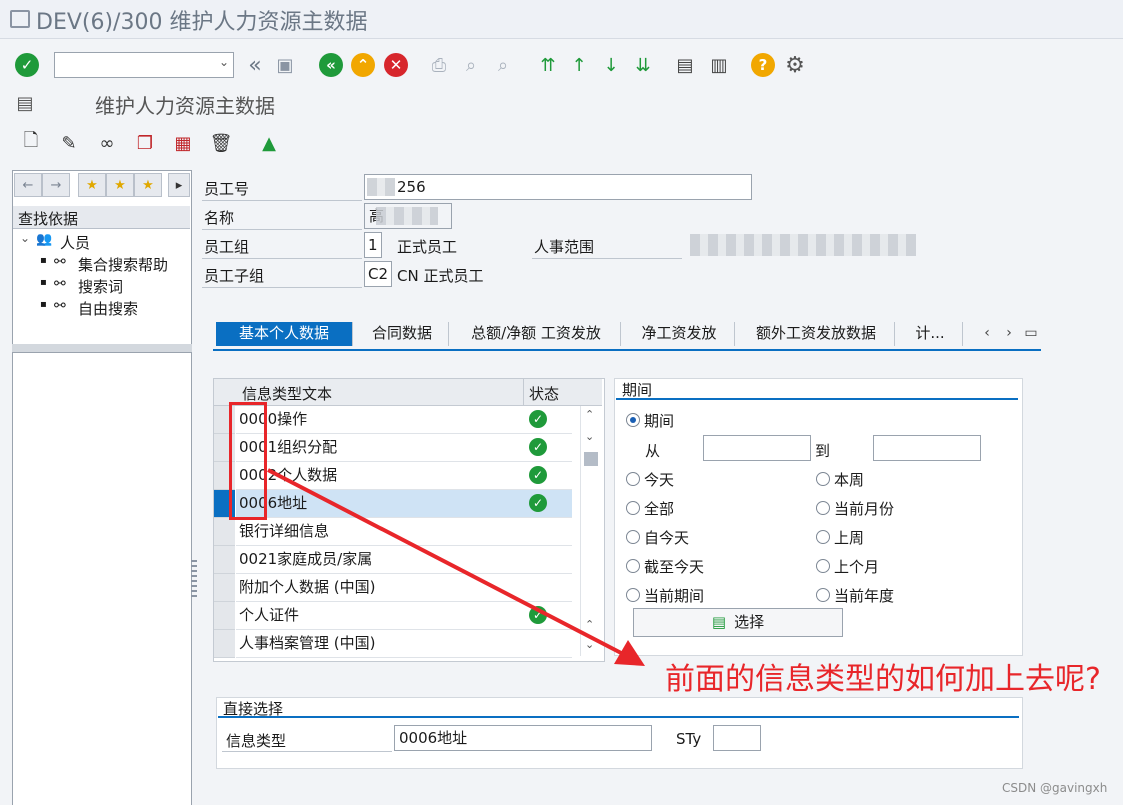  Describe the element at coordinates (883, 679) in the screenshot. I see `annotation-text: 前面的信息类型的如何加上去呢?` at that location.